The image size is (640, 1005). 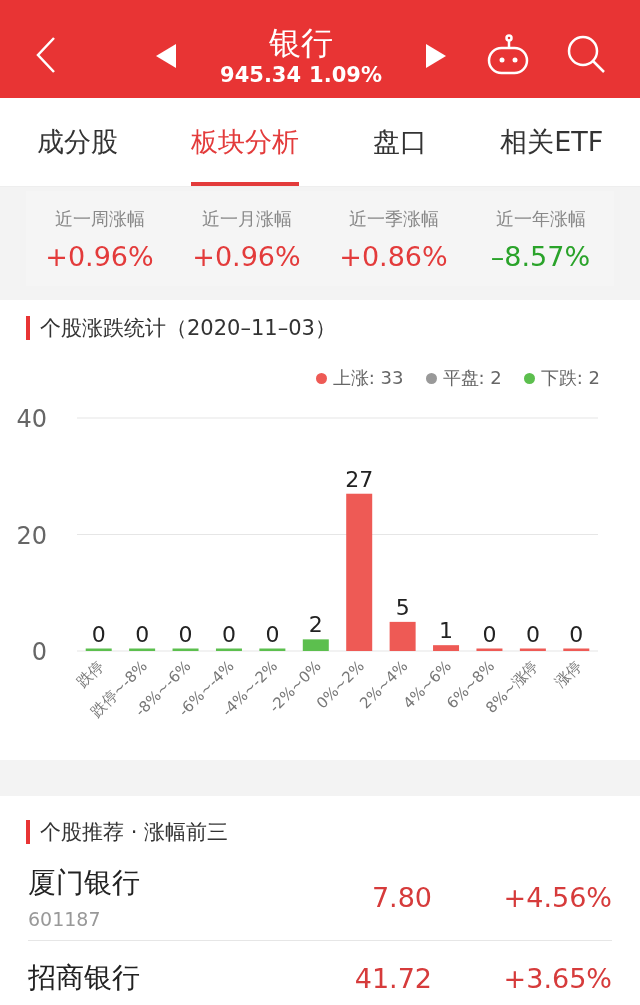 What do you see at coordinates (261, 75) in the screenshot?
I see `index-price: 945.34` at bounding box center [261, 75].